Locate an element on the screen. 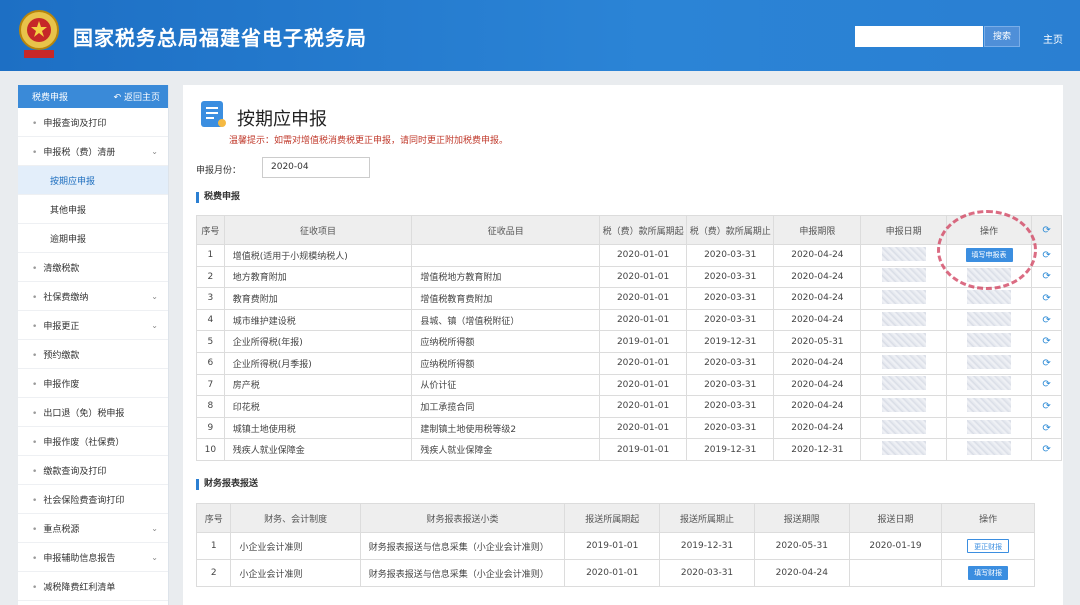 Image resolution: width=1080 pixels, height=605 pixels. sidebar-item: • 申报查询及打印 is located at coordinates (93, 122).